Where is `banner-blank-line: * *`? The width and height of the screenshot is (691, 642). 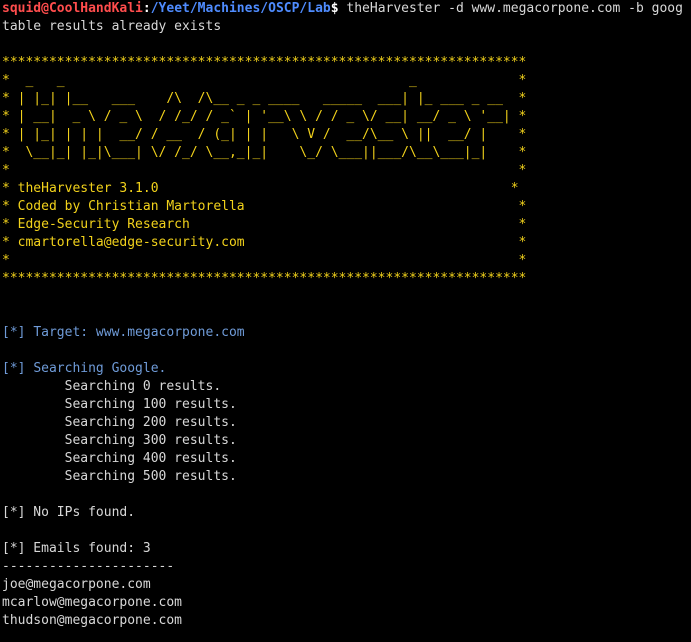
banner-blank-line: * * is located at coordinates (264, 260).